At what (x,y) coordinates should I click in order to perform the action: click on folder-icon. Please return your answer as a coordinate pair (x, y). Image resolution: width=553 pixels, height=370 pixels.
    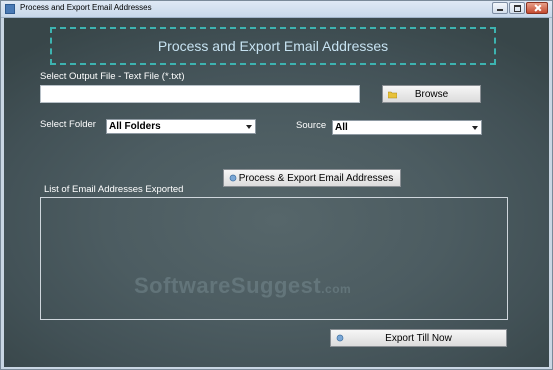
    Looking at the image, I should click on (392, 96).